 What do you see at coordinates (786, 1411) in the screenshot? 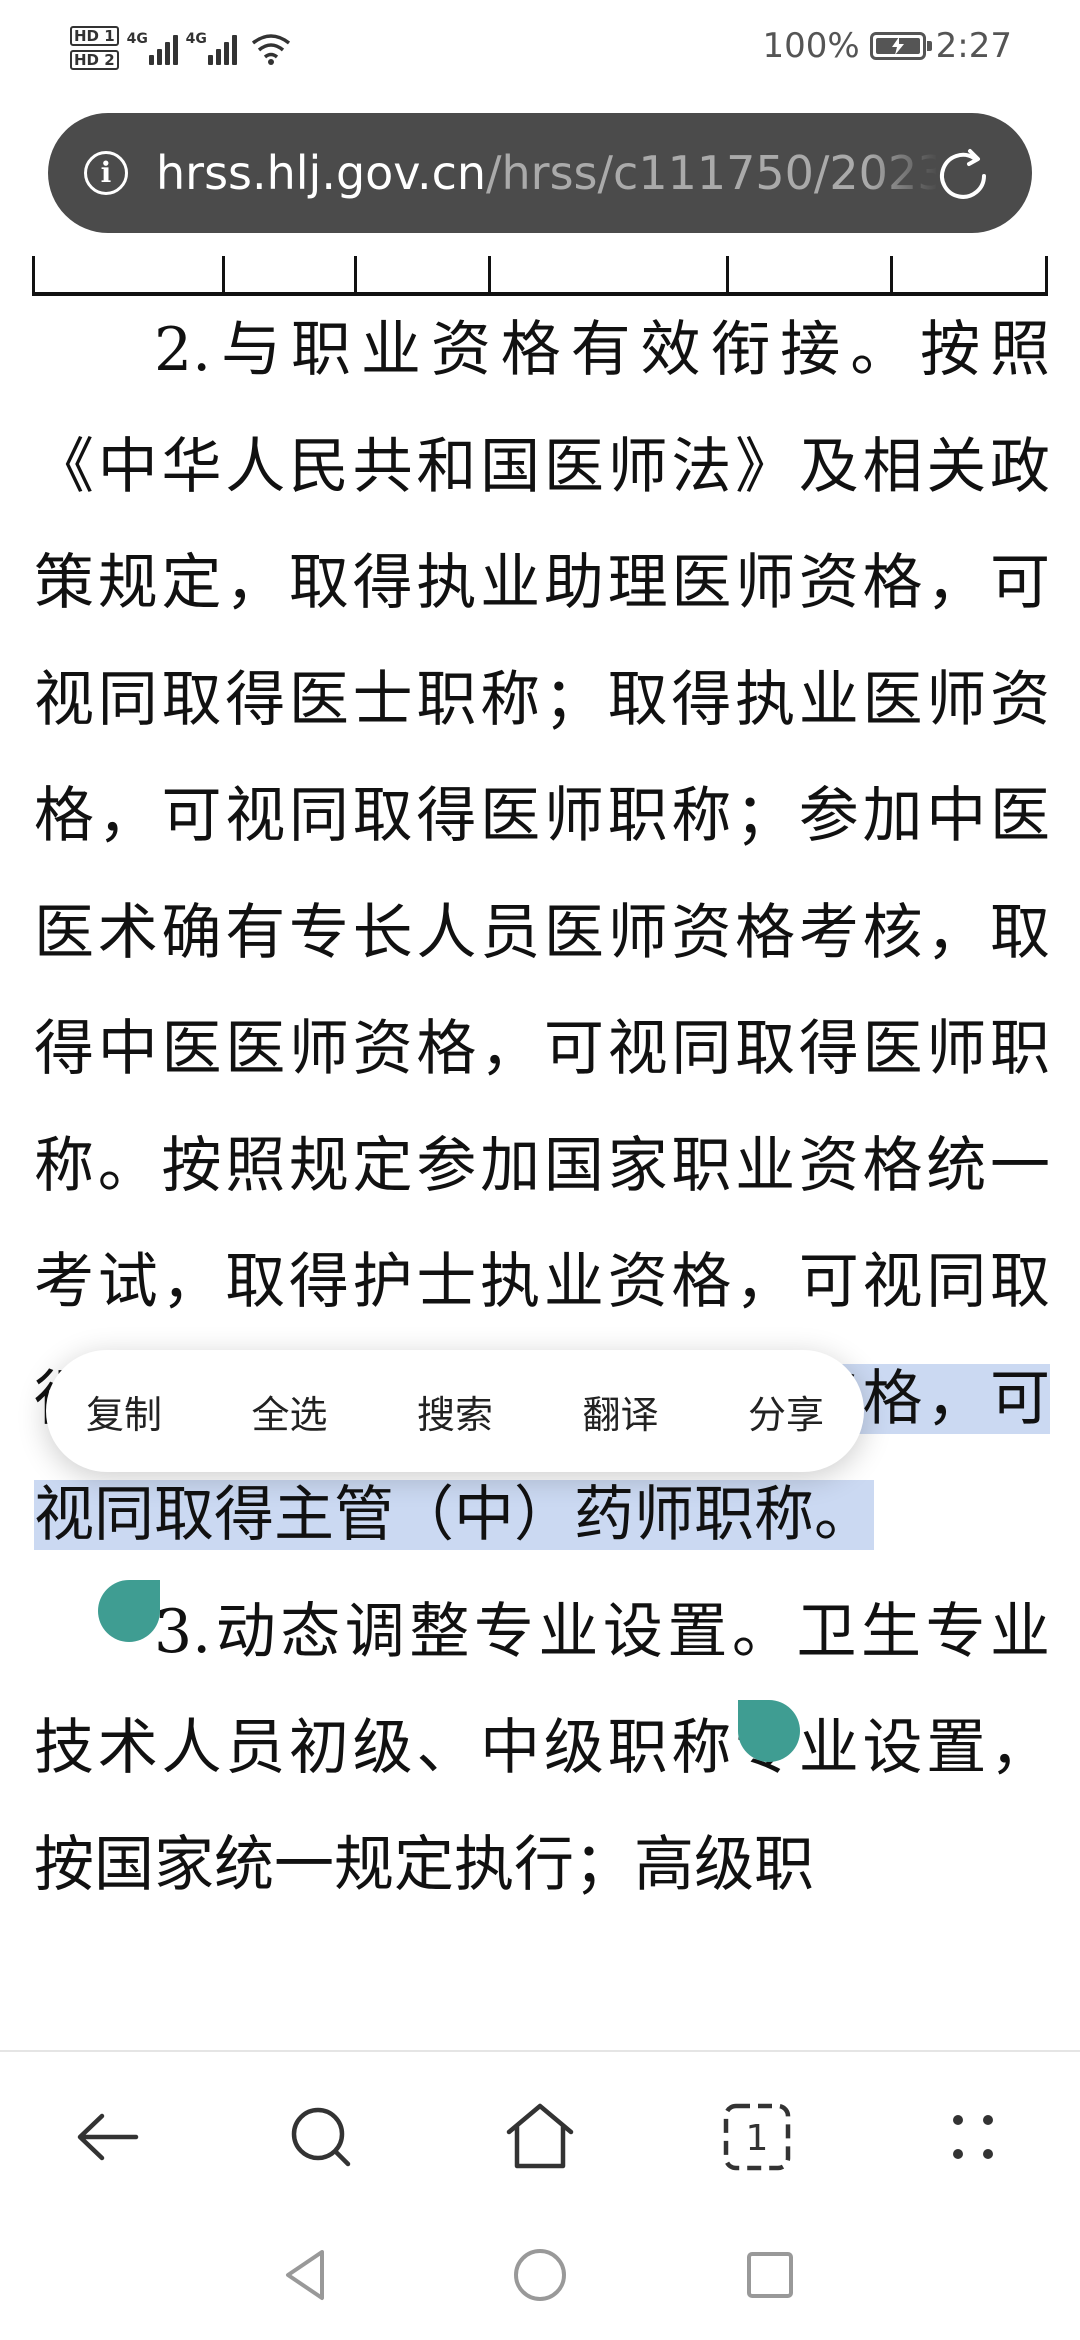
I see `share-button: 分享` at bounding box center [786, 1411].